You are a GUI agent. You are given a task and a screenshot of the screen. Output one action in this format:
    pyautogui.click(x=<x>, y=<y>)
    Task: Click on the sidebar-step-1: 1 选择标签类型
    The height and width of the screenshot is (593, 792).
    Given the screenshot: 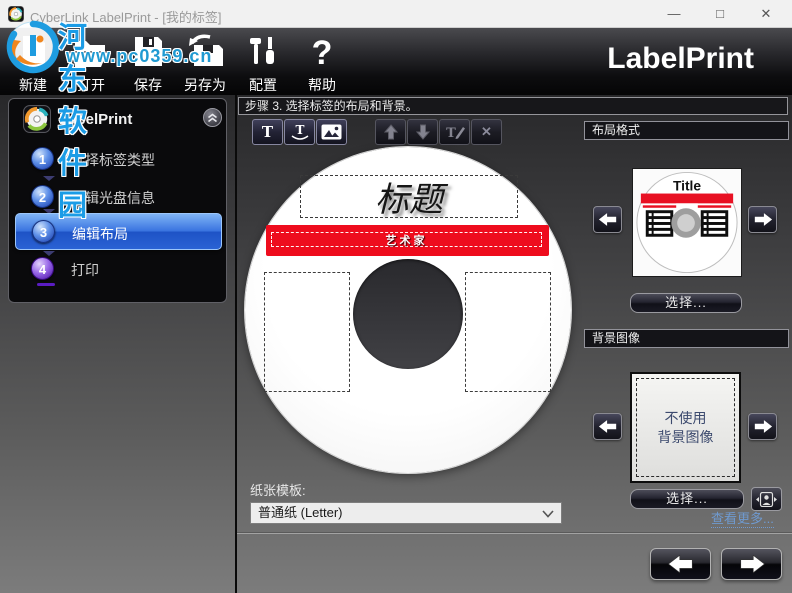 What is the action you would take?
    pyautogui.click(x=118, y=159)
    